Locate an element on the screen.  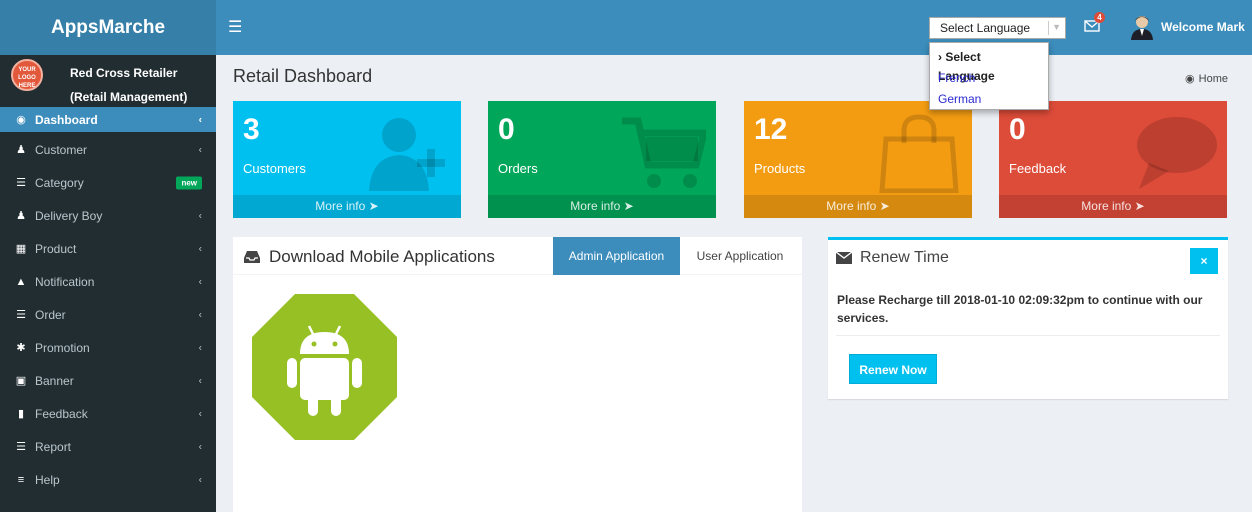
user-avatar-icon is located at coordinates (1142, 27).